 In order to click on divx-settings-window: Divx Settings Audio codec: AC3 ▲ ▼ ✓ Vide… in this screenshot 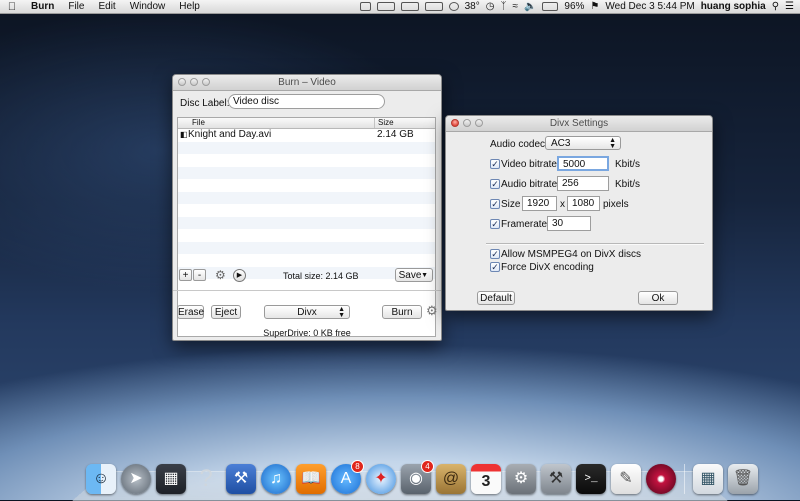, I will do `click(579, 213)`.